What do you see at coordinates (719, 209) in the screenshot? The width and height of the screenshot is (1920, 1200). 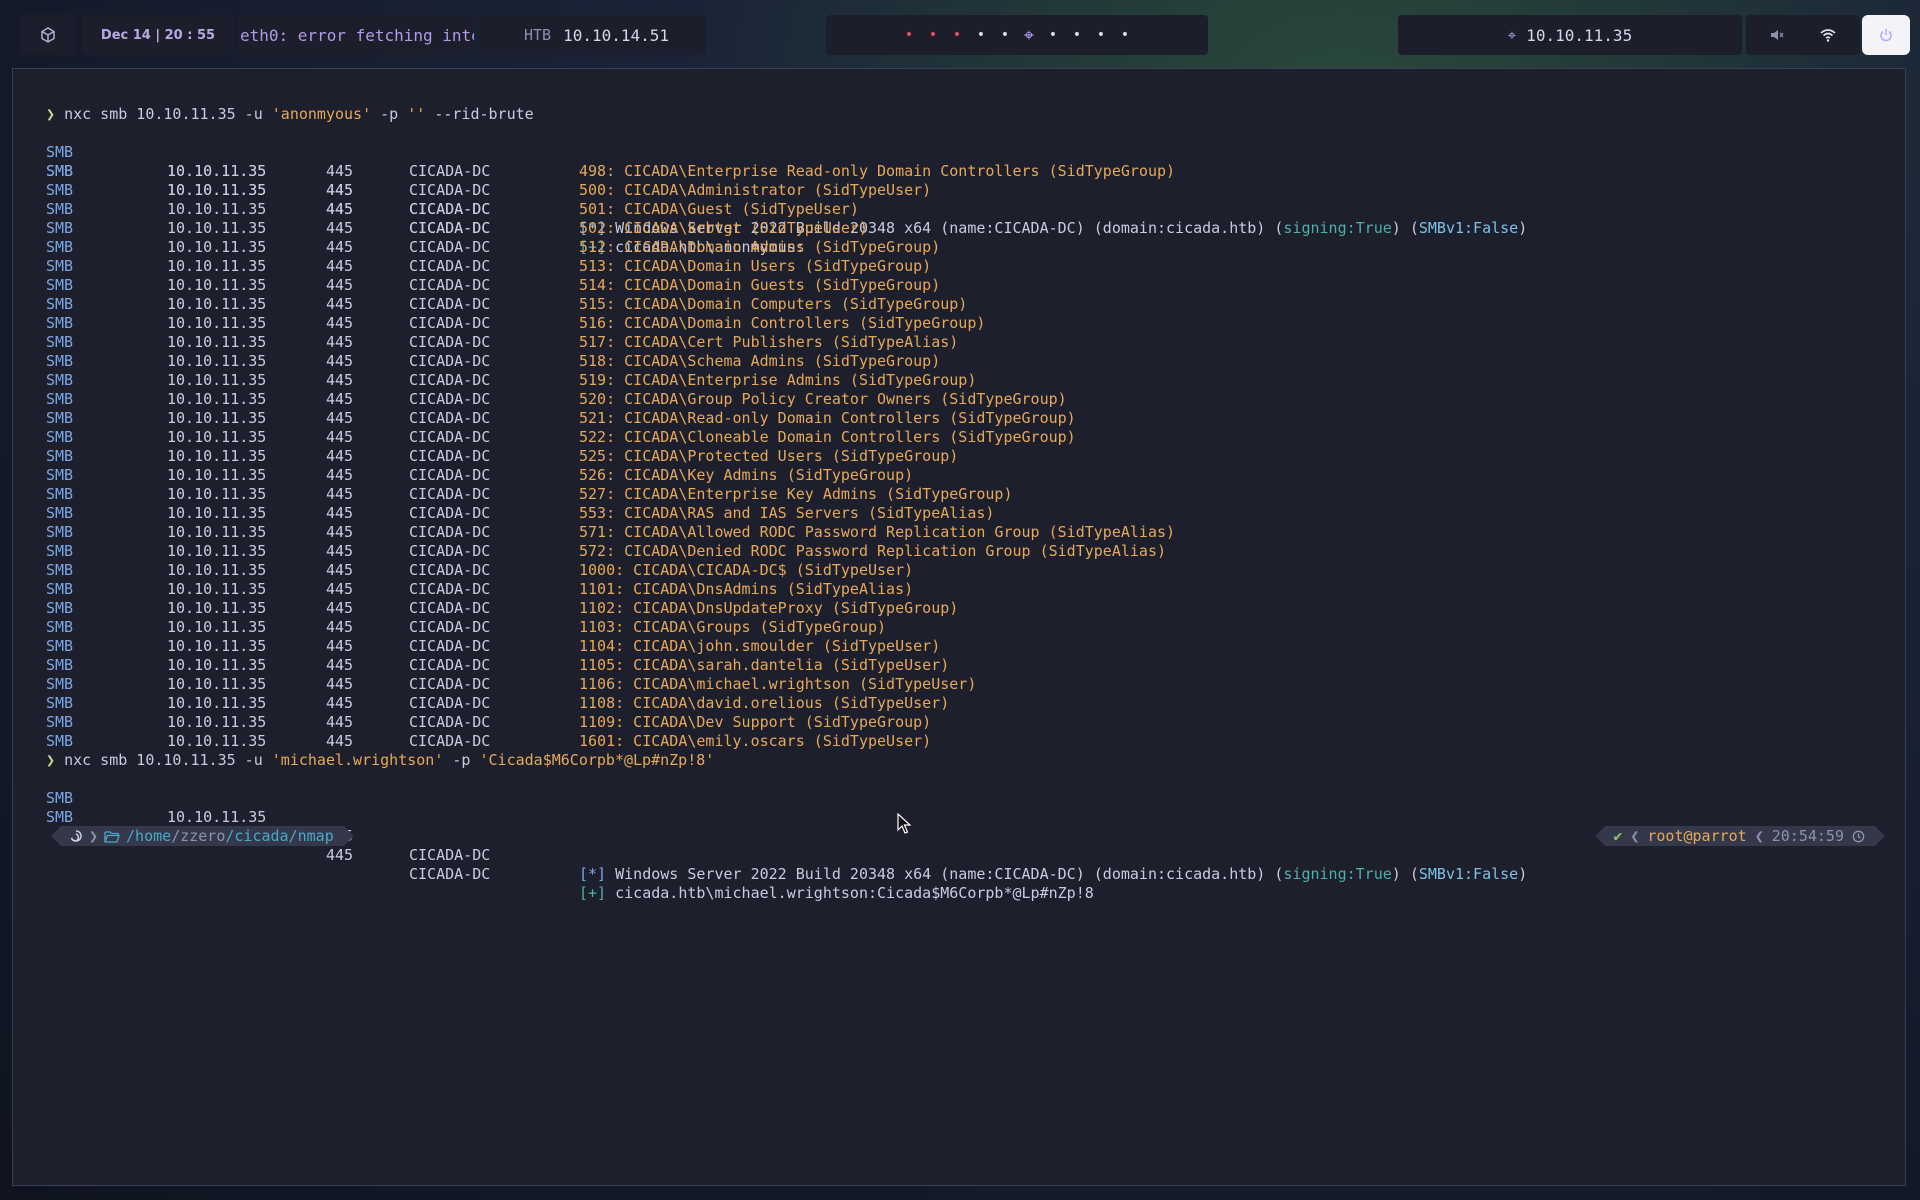 I see `rid-entry: 501: CICADA\Guest (SidTypeUser)` at bounding box center [719, 209].